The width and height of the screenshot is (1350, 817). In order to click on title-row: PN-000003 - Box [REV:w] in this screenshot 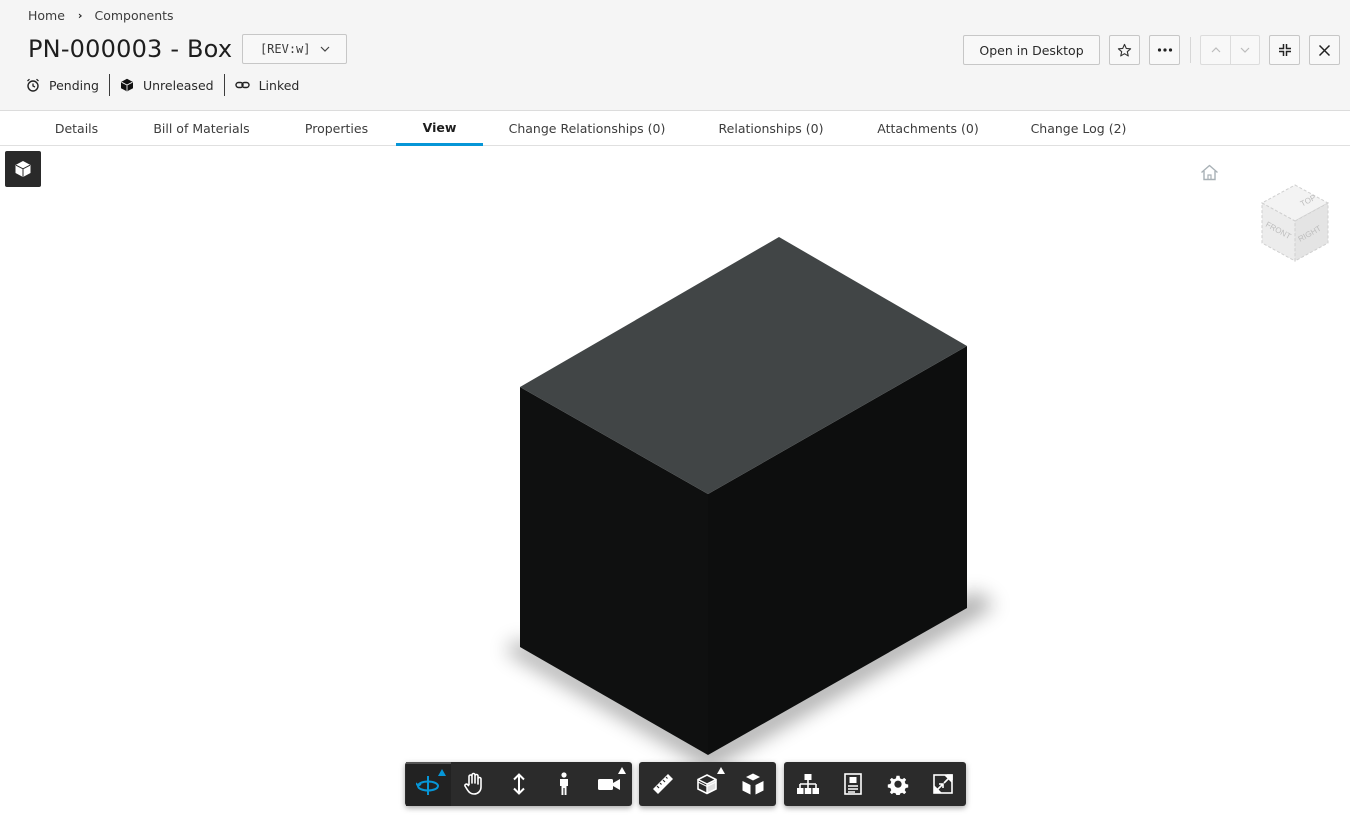, I will do `click(188, 49)`.